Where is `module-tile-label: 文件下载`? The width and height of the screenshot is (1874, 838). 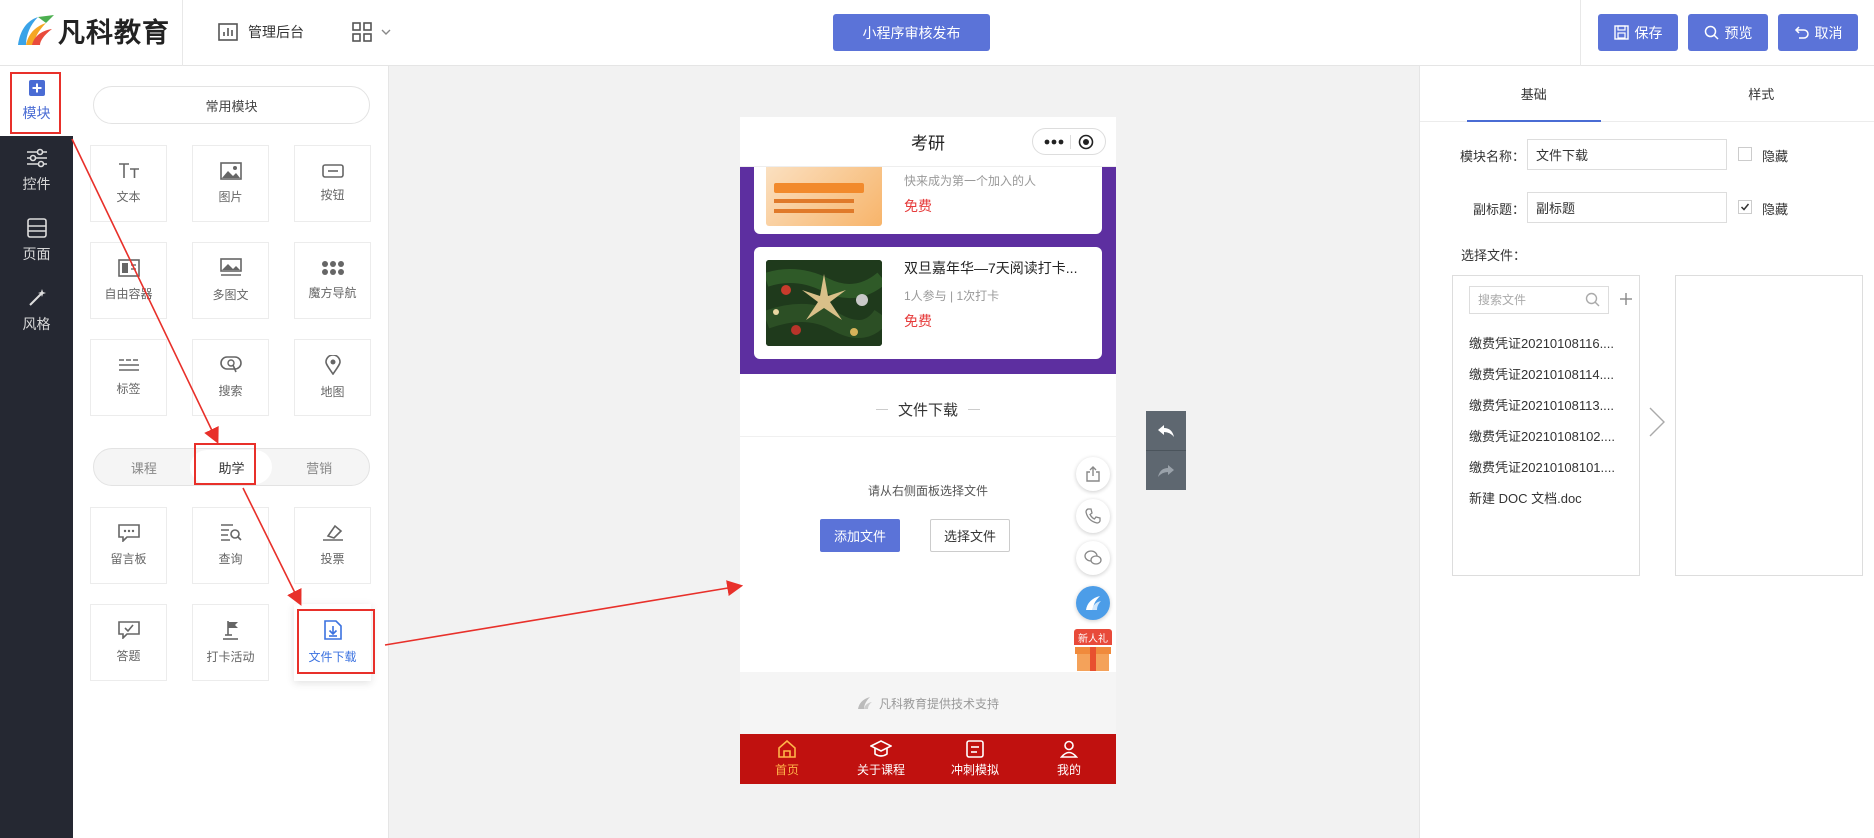 module-tile-label: 文件下载 is located at coordinates (332, 657).